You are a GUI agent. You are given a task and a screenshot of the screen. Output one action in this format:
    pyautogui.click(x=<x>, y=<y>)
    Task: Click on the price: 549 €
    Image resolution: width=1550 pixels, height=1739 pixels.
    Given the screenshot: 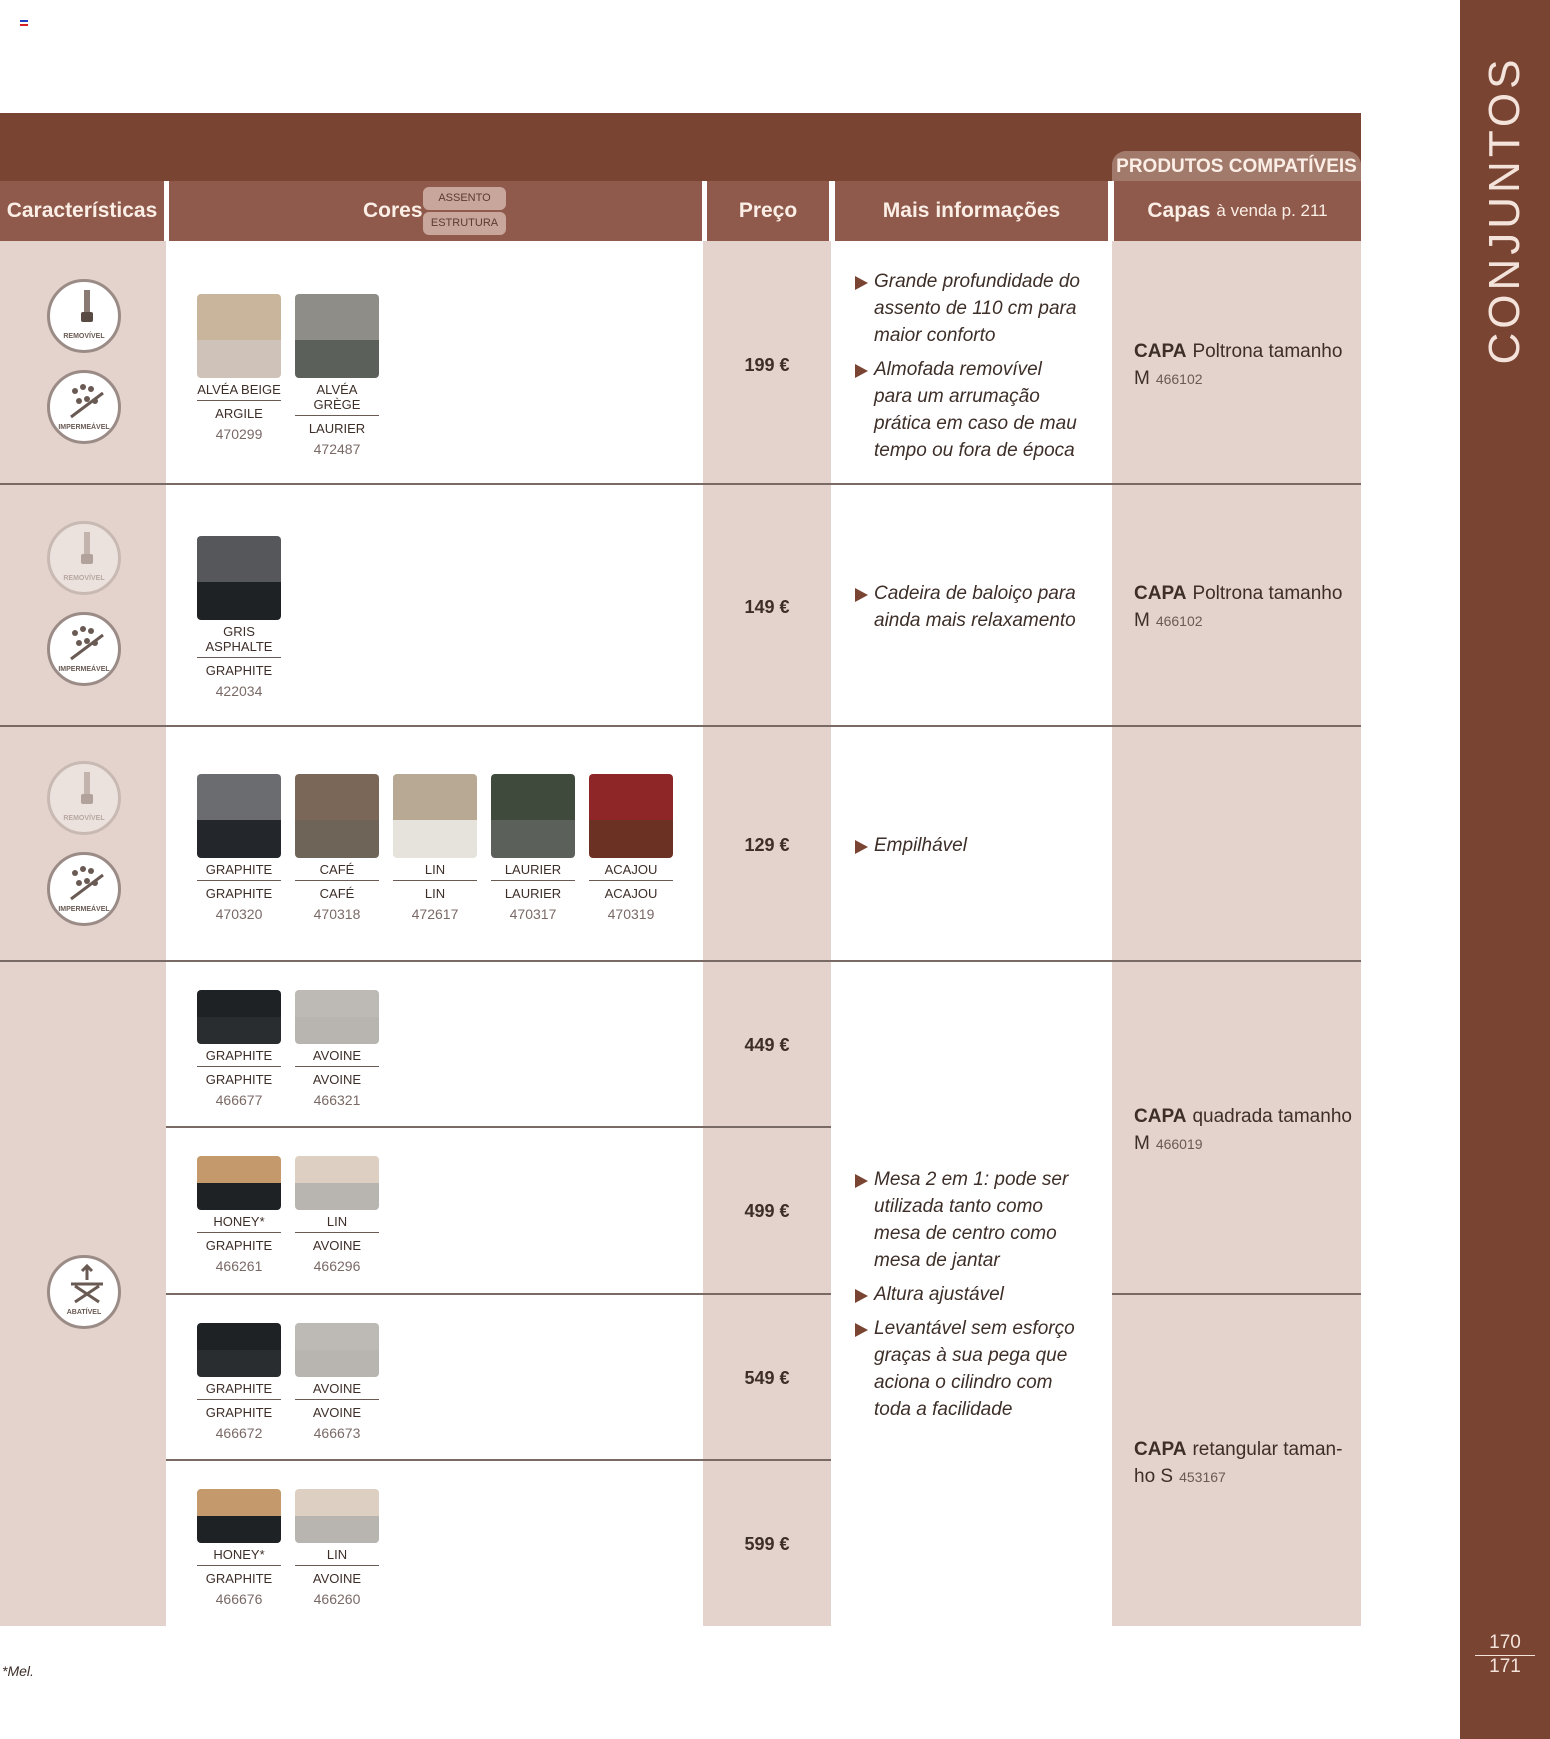 What is the action you would take?
    pyautogui.click(x=767, y=1378)
    